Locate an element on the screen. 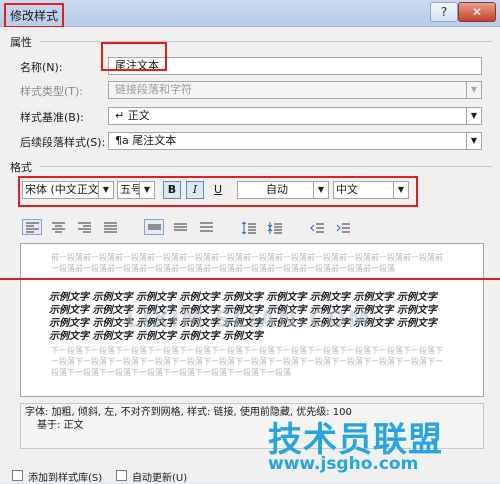  format-heading: 格式 is located at coordinates (21, 167).